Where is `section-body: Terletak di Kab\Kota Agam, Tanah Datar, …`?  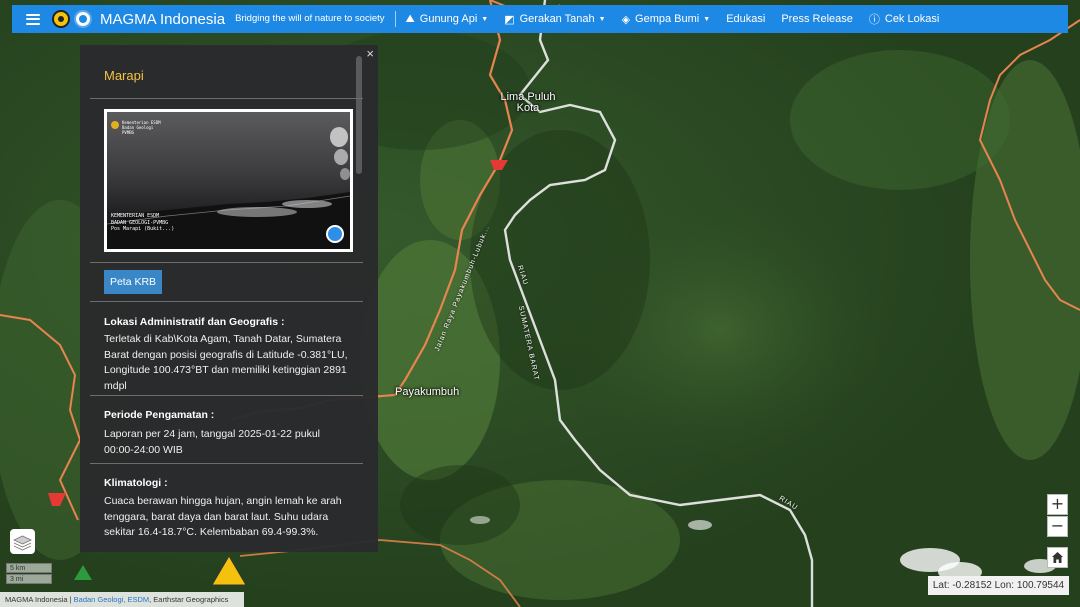 section-body: Terletak di Kab\Kota Agam, Tanah Datar, … is located at coordinates (226, 362).